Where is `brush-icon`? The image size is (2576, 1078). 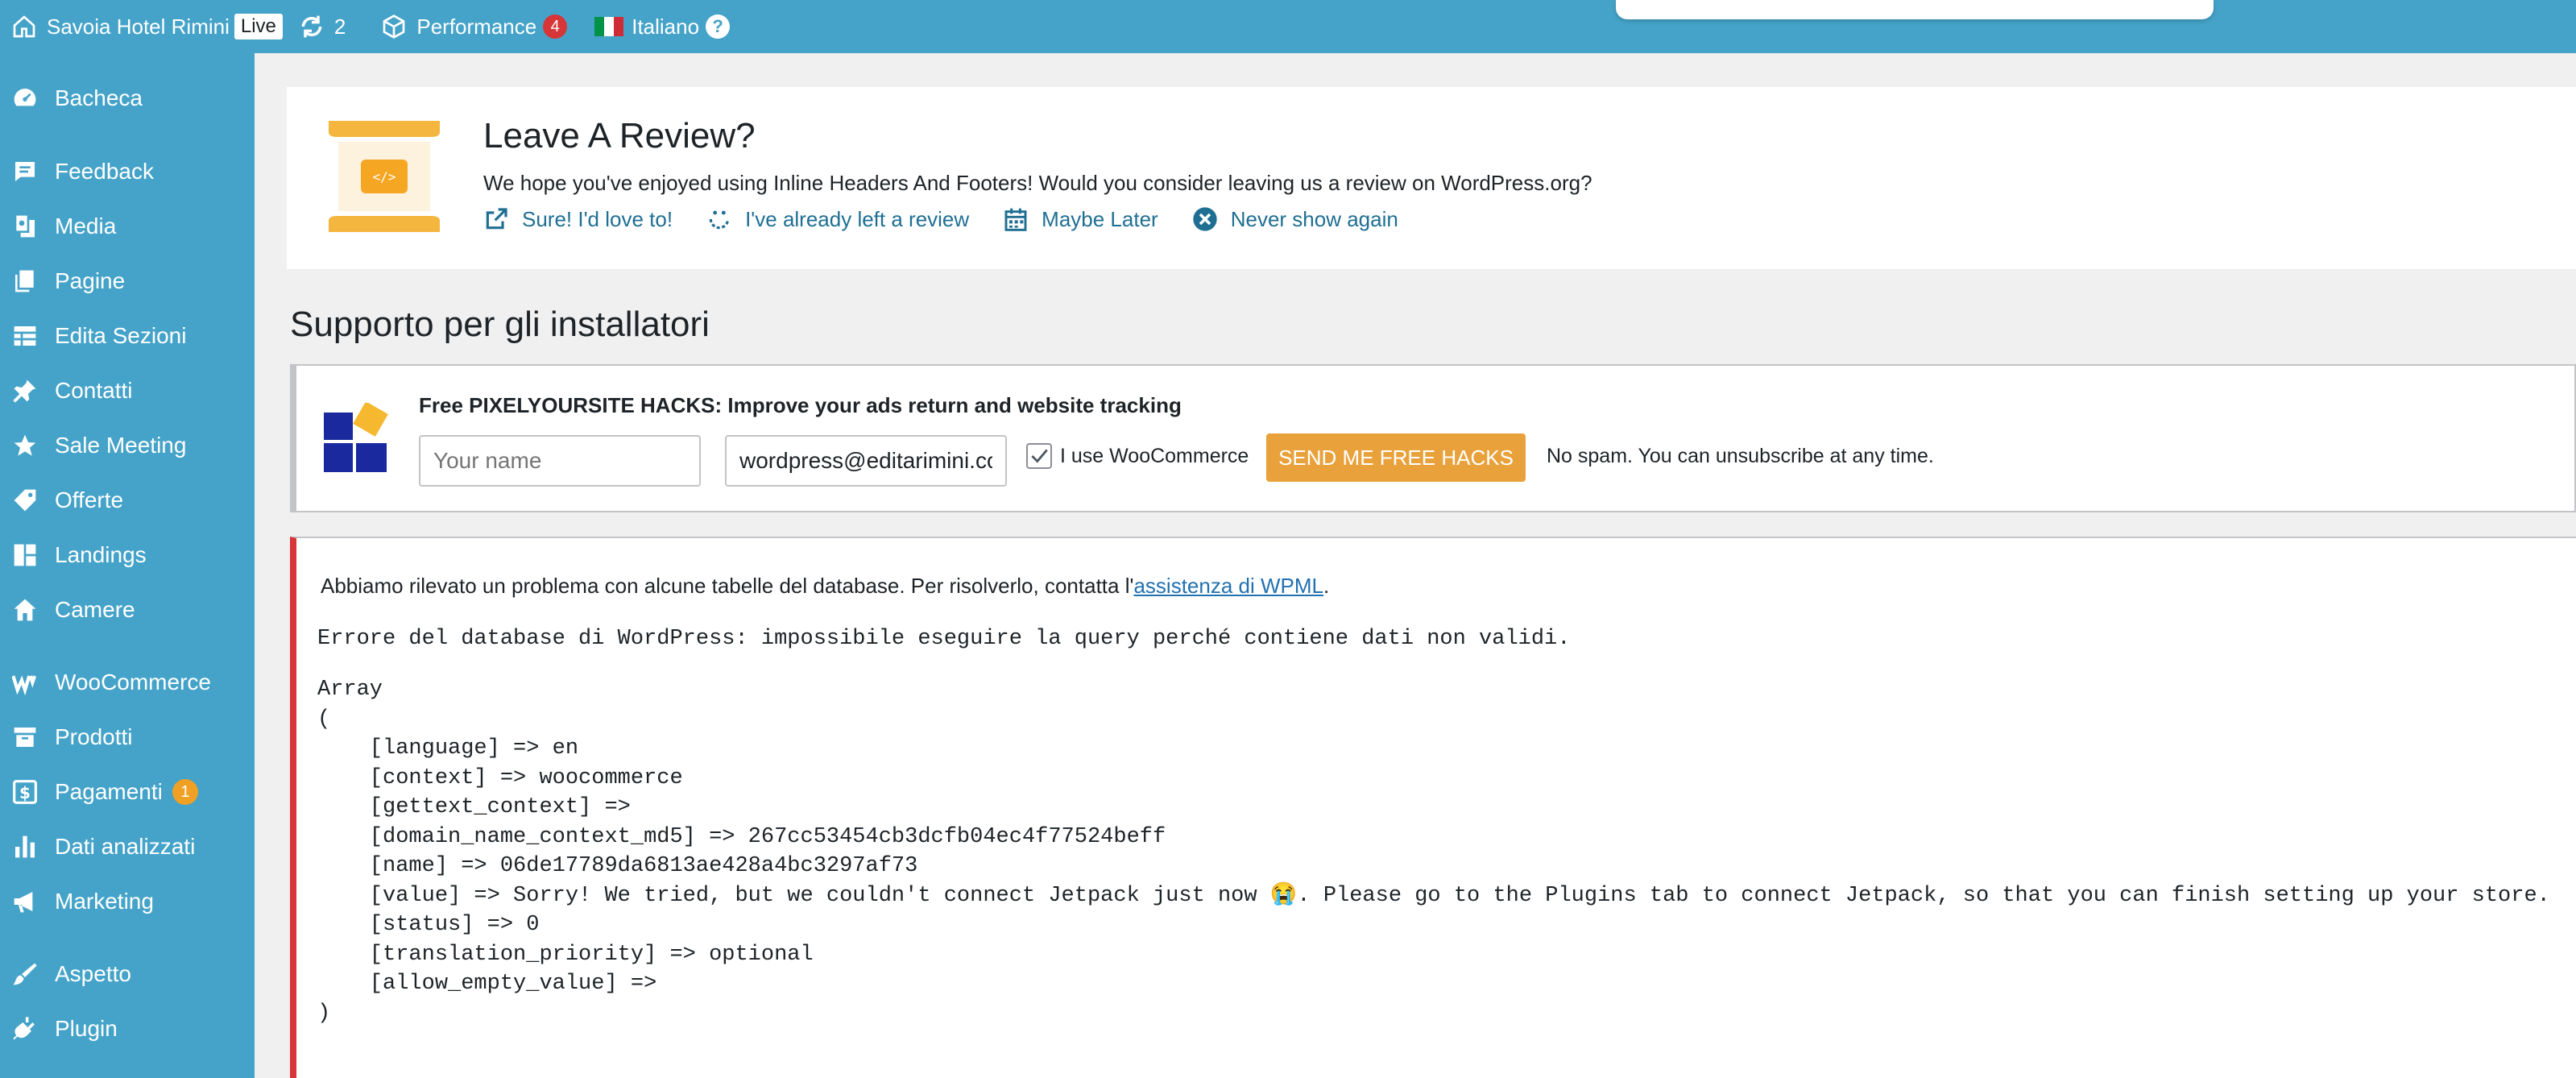 brush-icon is located at coordinates (25, 974).